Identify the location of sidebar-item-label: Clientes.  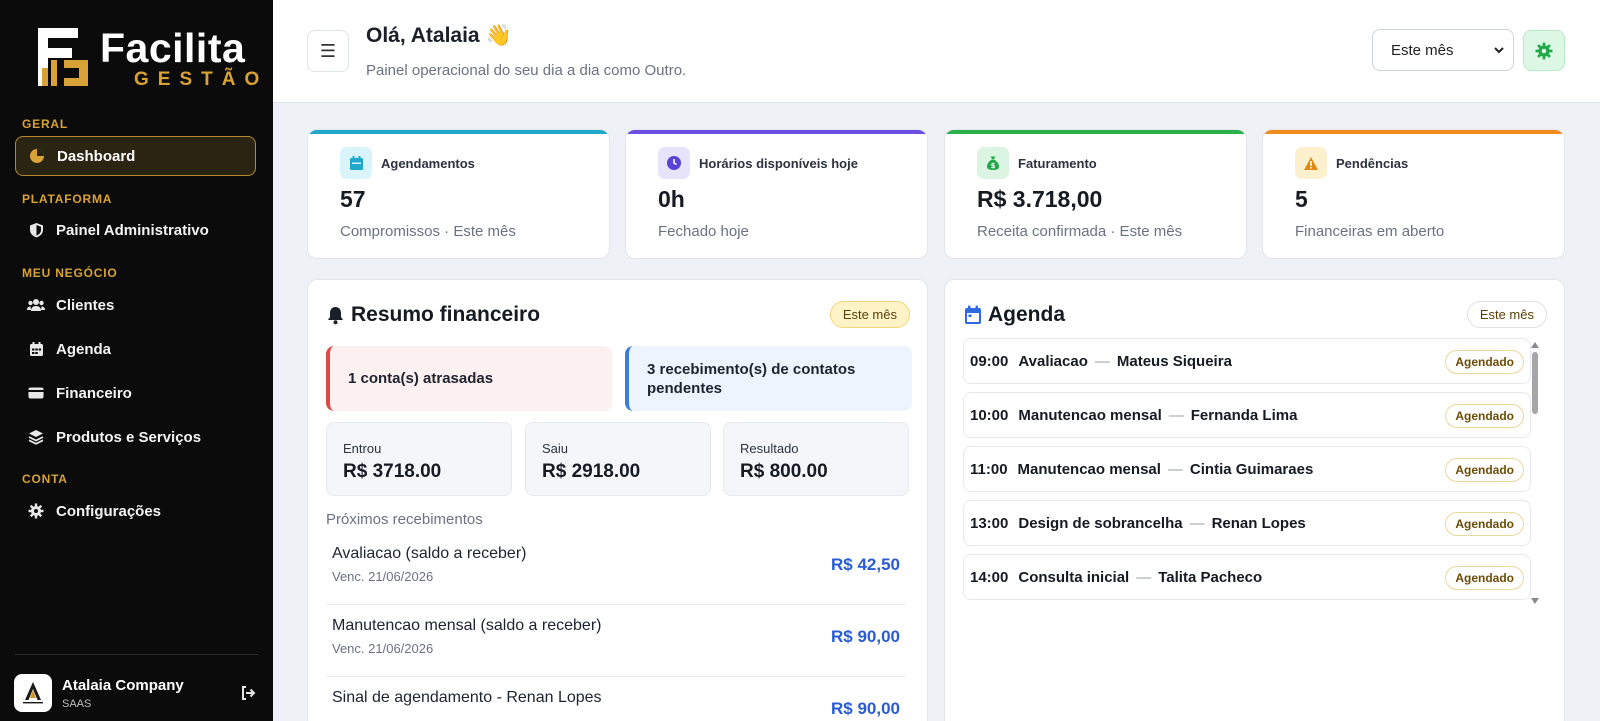
(85, 305).